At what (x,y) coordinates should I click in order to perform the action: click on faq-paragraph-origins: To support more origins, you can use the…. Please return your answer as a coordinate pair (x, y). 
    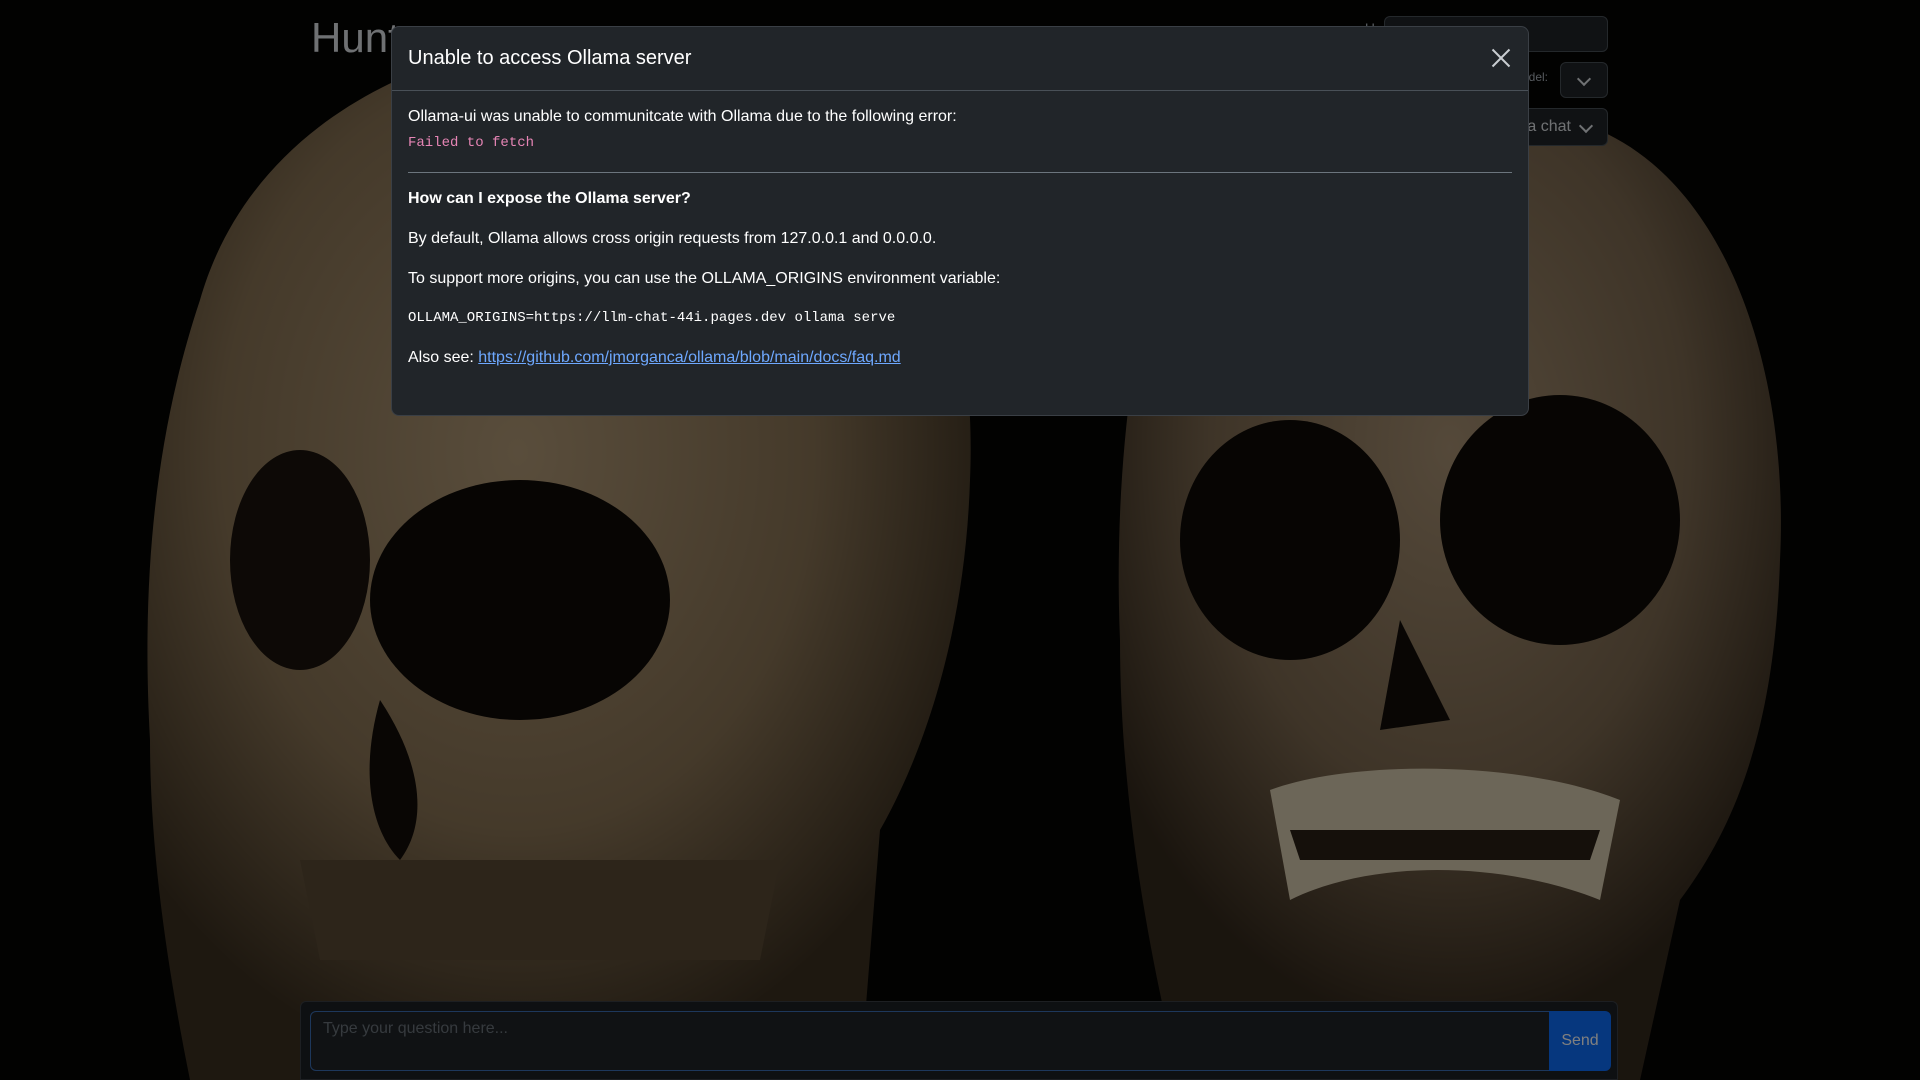
    Looking at the image, I should click on (704, 278).